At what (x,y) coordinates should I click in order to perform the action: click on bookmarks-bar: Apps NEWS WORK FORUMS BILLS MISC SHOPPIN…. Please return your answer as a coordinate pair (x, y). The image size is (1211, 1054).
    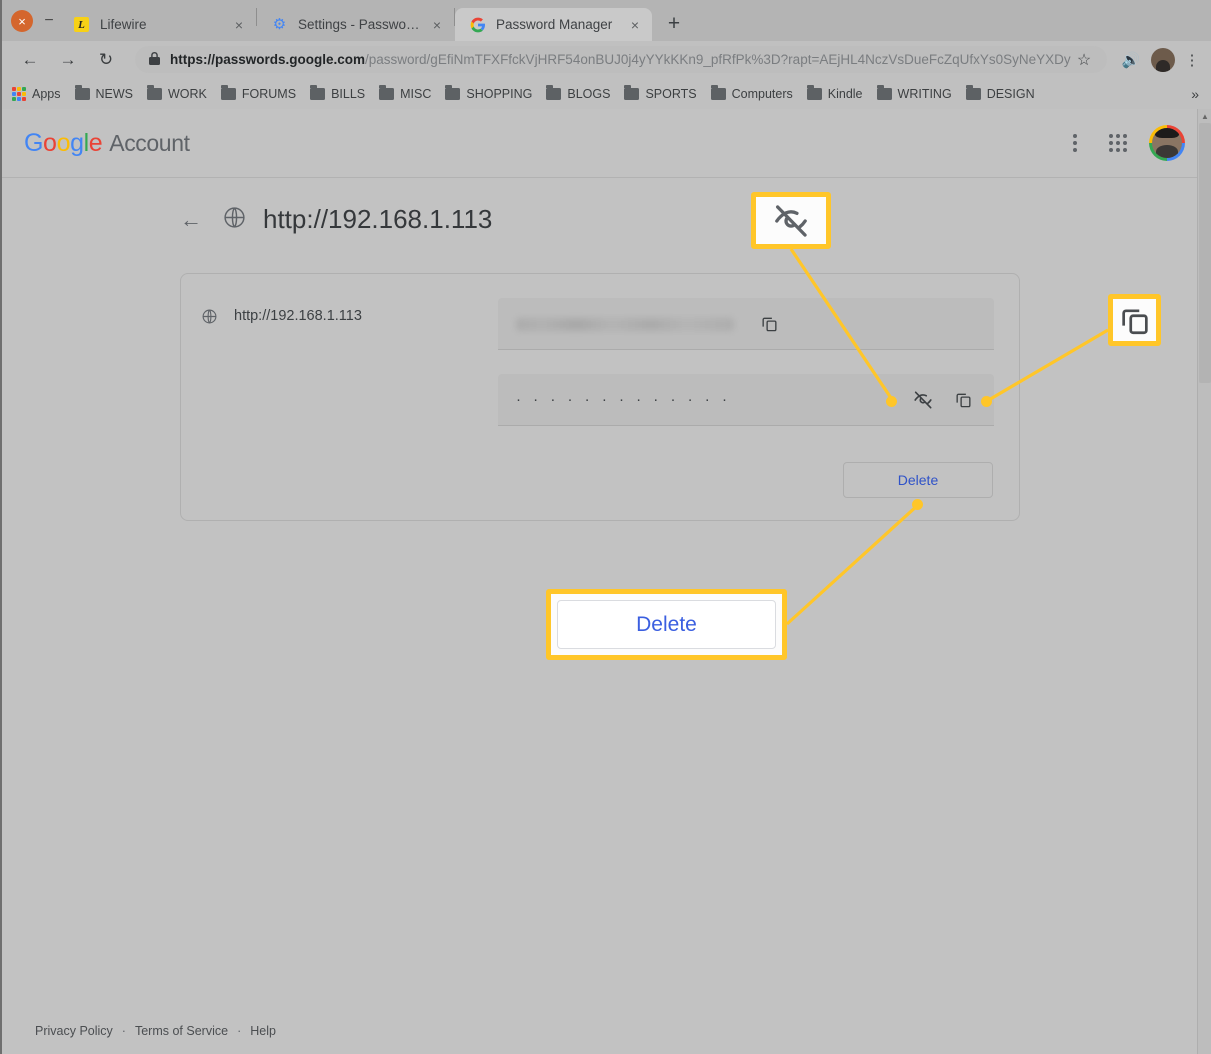
    Looking at the image, I should click on (605, 93).